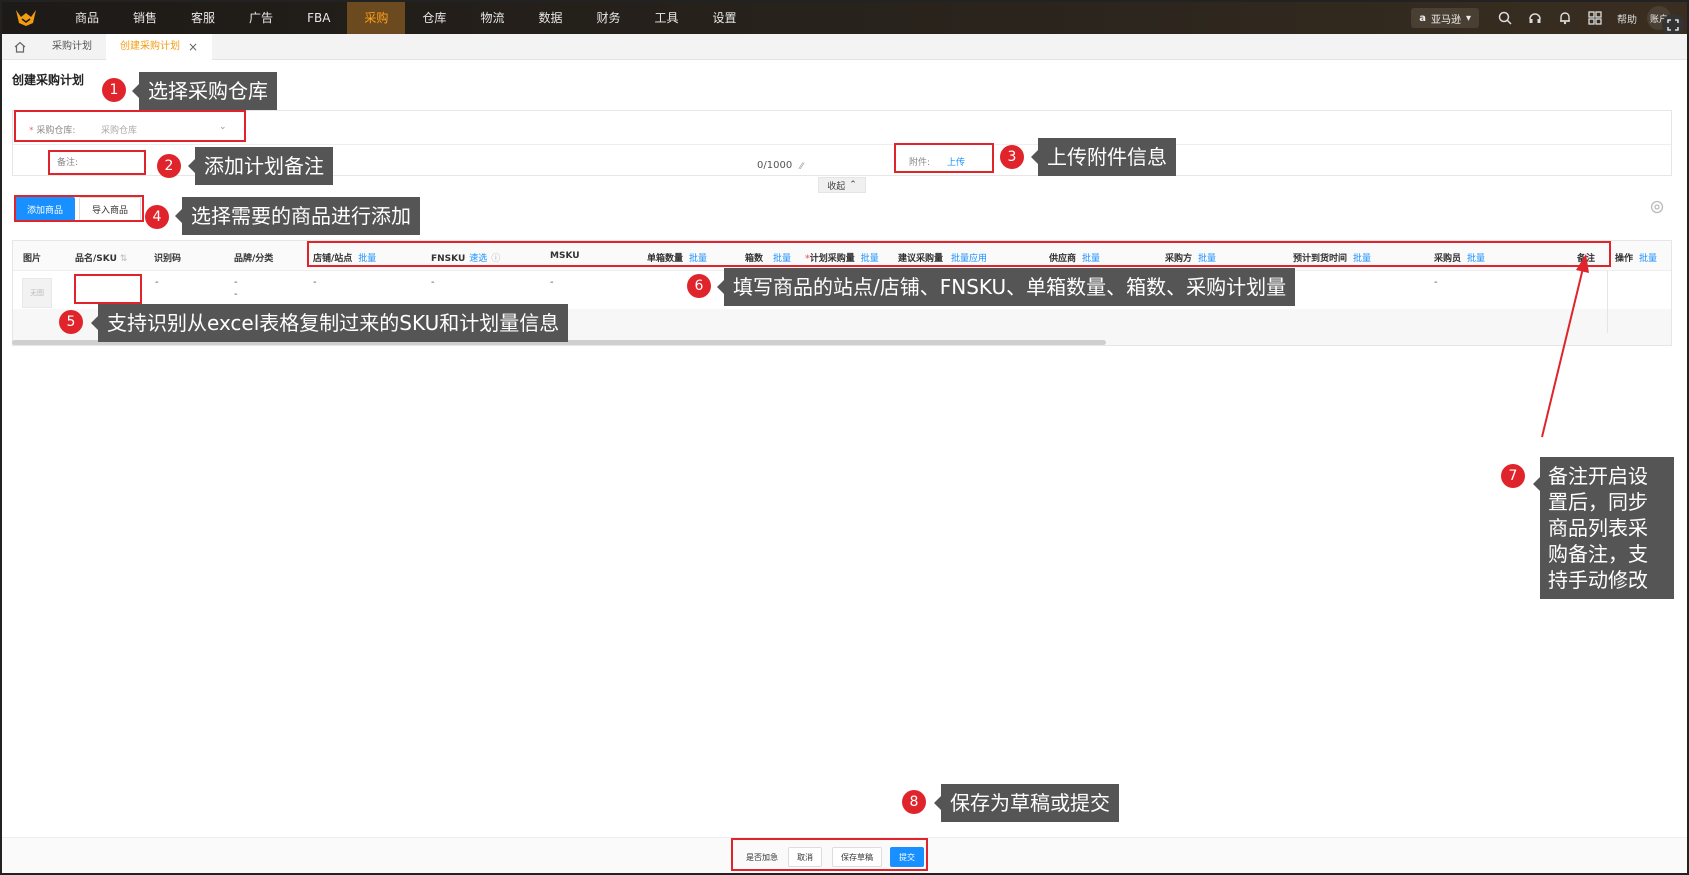 The image size is (1689, 875). I want to click on nav-right-tools: a 亚马逊 ▾ 帮助 账户, so click(1549, 18).